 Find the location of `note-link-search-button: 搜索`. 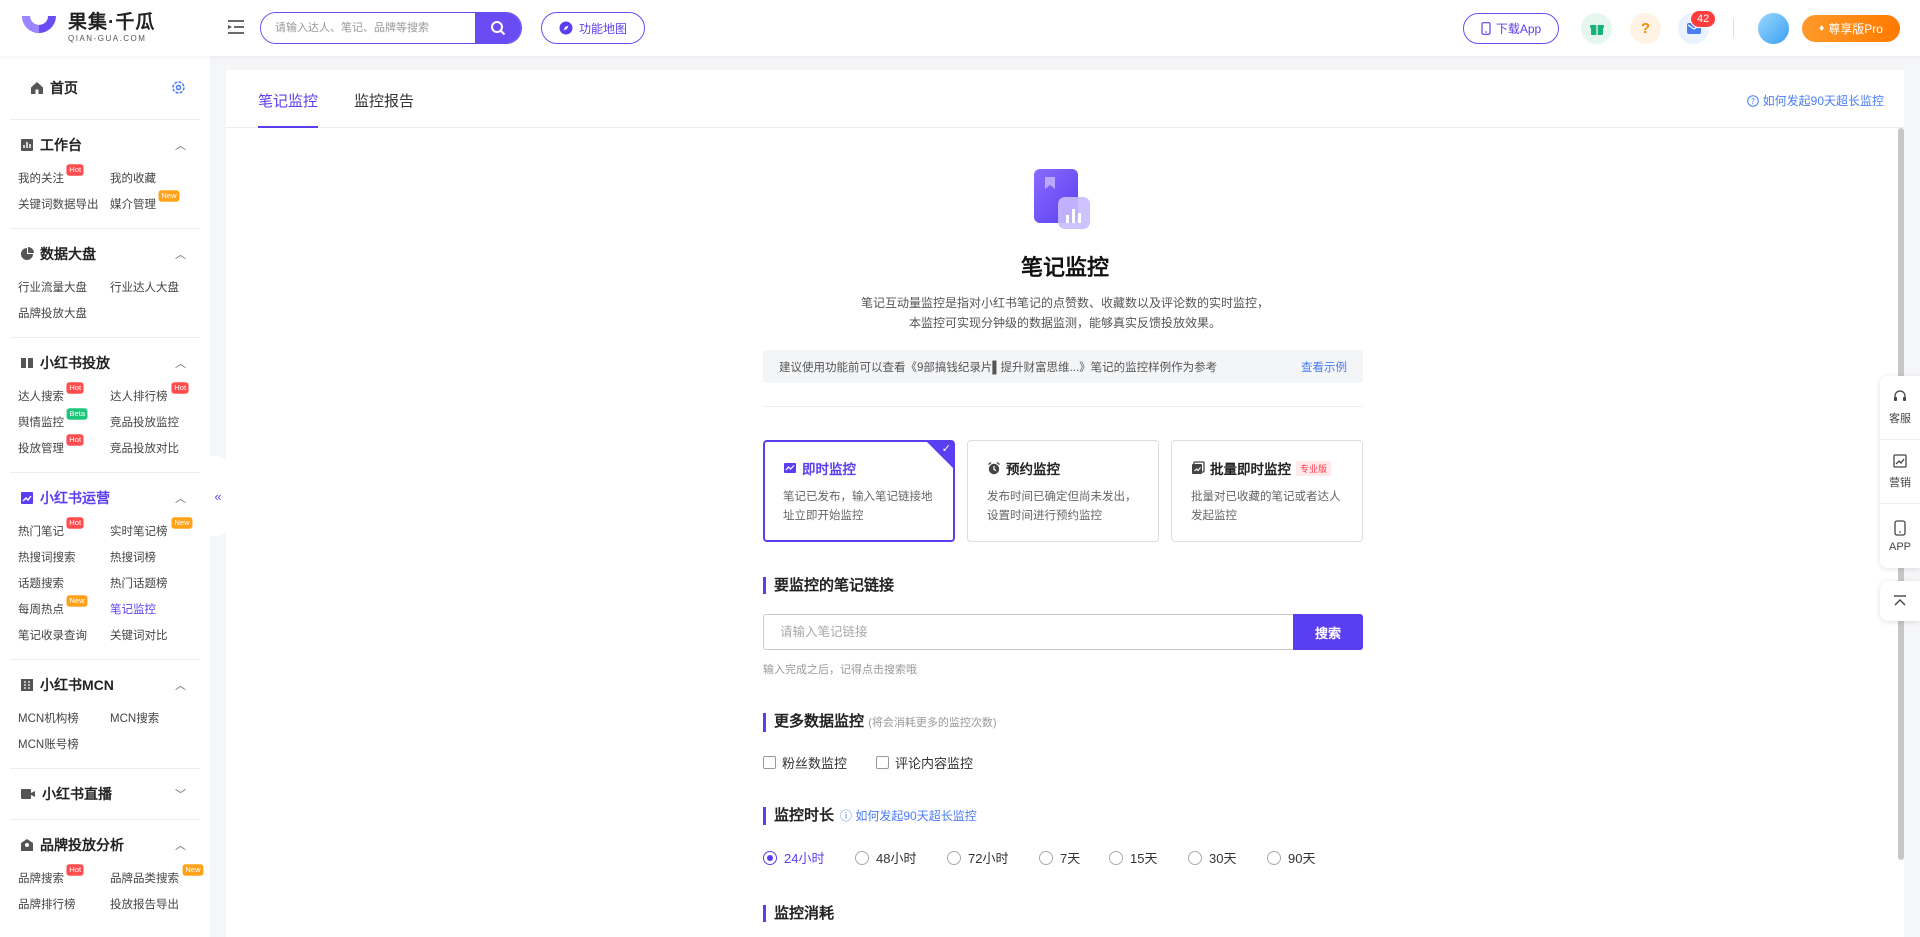

note-link-search-button: 搜索 is located at coordinates (1328, 632).